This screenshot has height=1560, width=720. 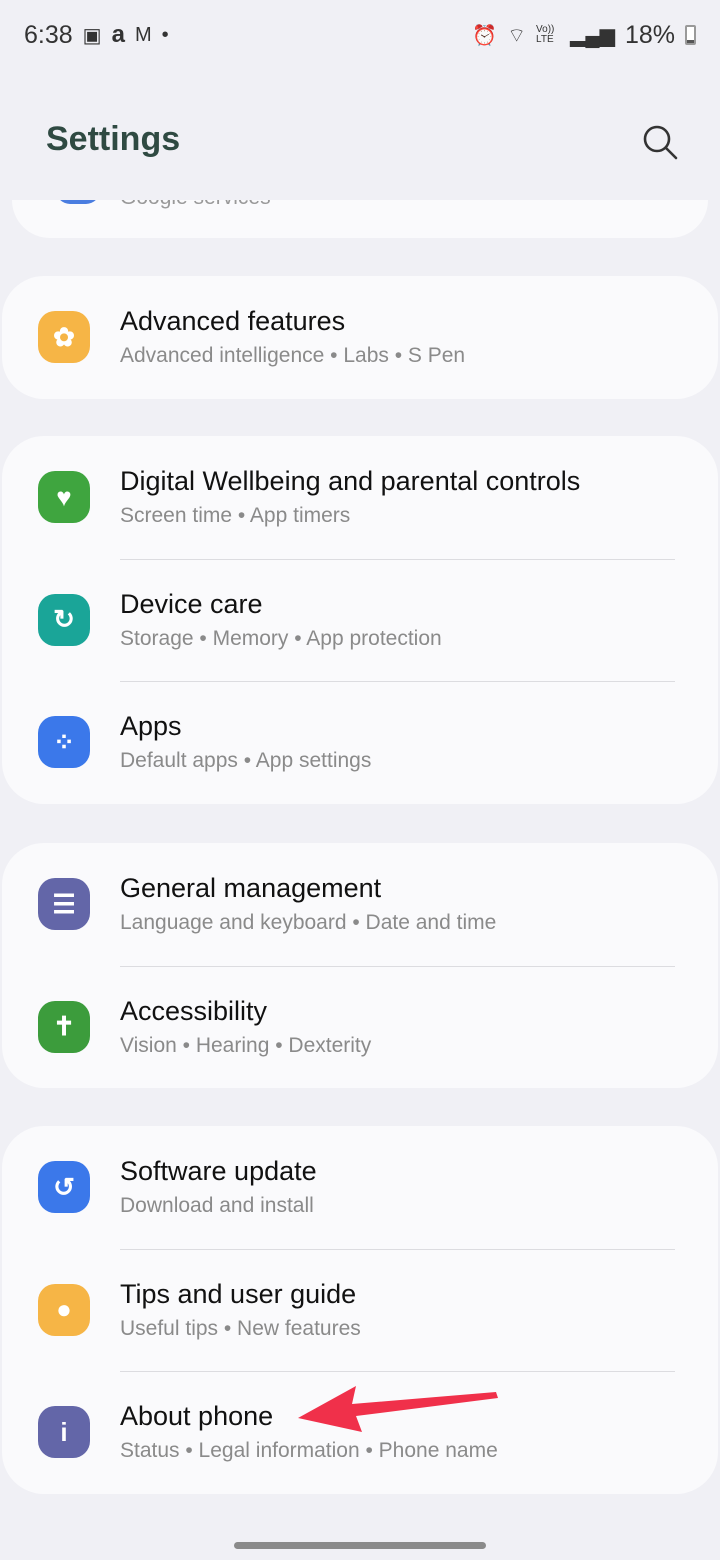 What do you see at coordinates (281, 638) in the screenshot?
I see `item-subtitle: Storage • Memory • App protection` at bounding box center [281, 638].